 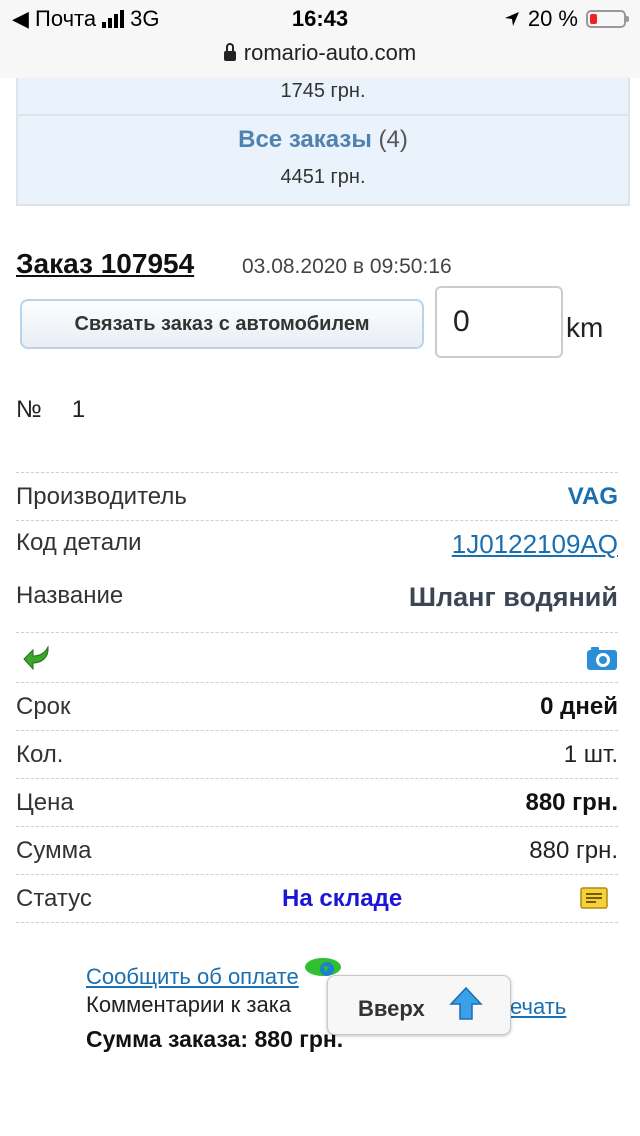 What do you see at coordinates (499, 322) in the screenshot?
I see `mileage-input: 0` at bounding box center [499, 322].